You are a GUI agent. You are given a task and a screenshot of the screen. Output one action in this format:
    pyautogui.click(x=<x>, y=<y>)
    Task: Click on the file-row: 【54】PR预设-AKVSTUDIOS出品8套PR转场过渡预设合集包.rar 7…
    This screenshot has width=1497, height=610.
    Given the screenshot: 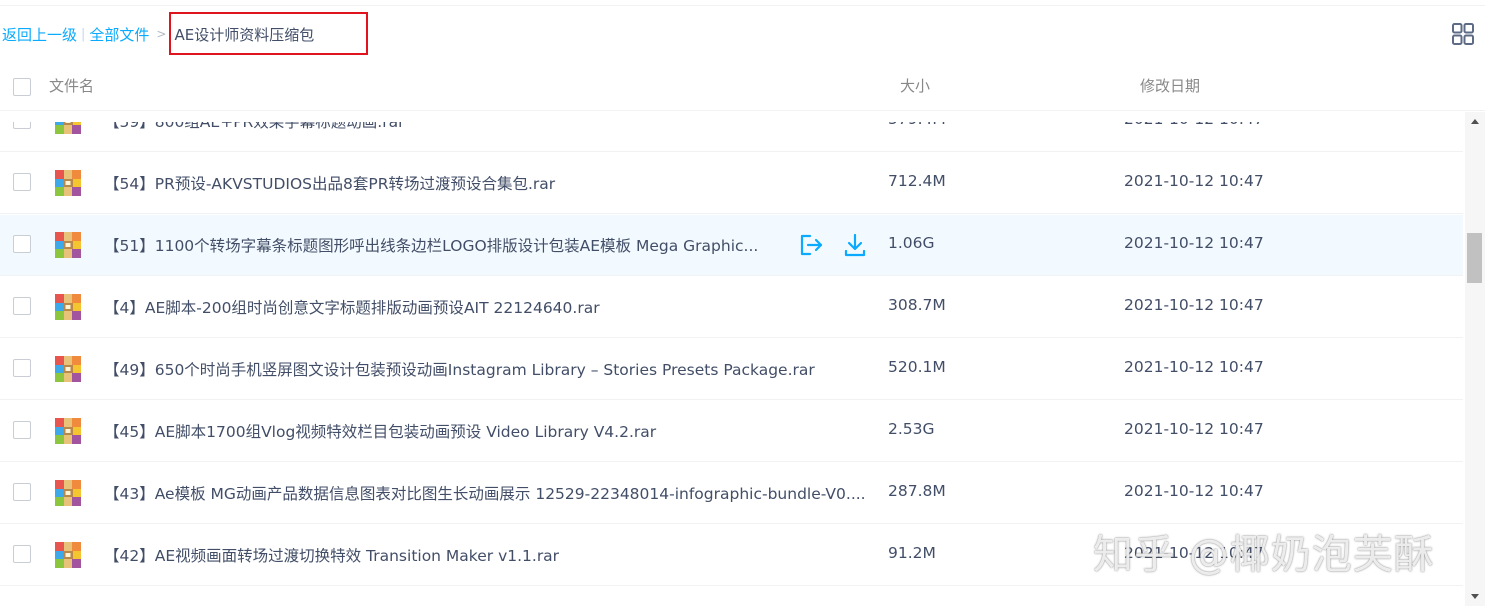 What is the action you would take?
    pyautogui.click(x=731, y=183)
    